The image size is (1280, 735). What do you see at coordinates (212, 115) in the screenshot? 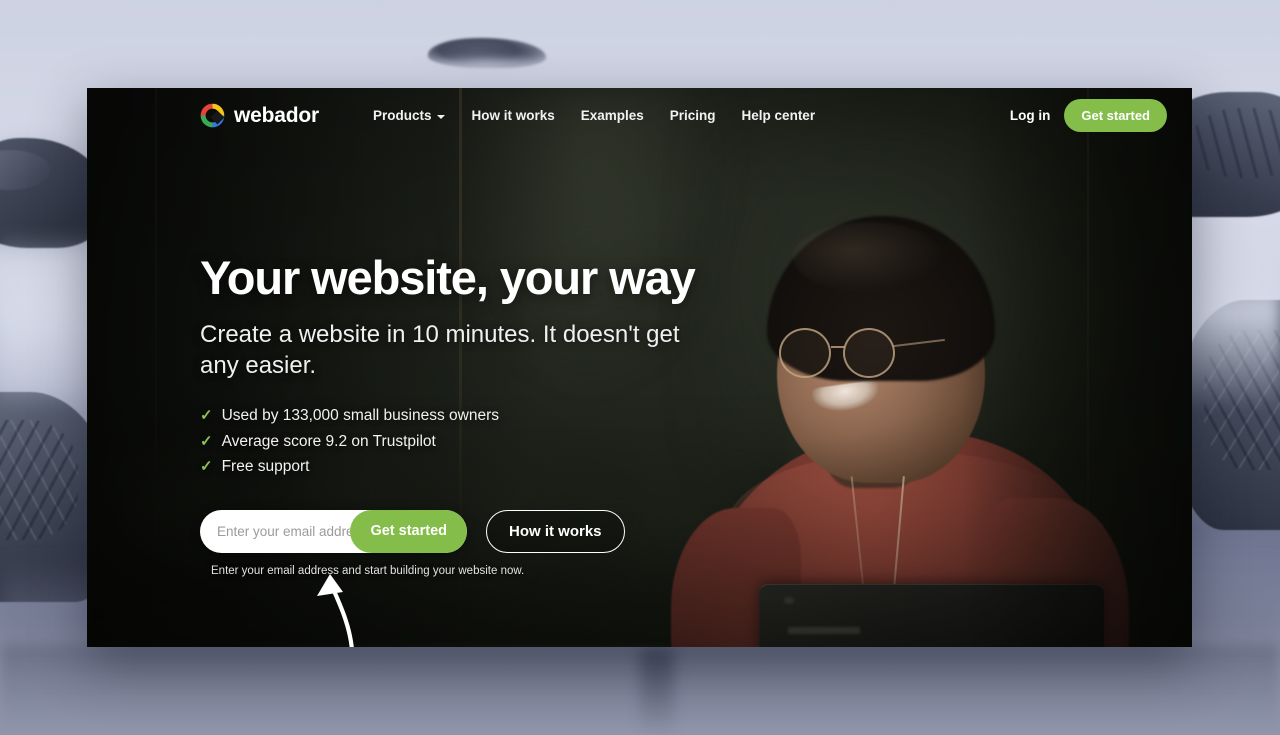
I see `webador-logo-icon` at bounding box center [212, 115].